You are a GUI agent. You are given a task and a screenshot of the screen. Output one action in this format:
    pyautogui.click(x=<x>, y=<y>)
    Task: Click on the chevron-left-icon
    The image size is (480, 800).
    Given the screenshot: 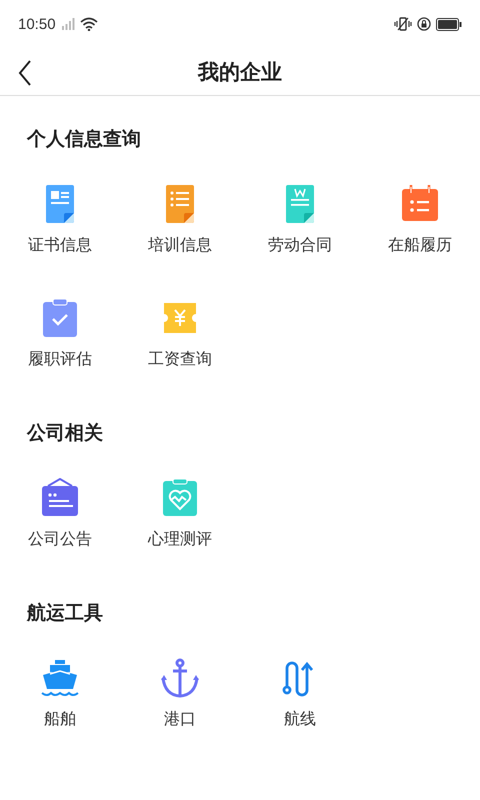 What is the action you would take?
    pyautogui.click(x=25, y=73)
    